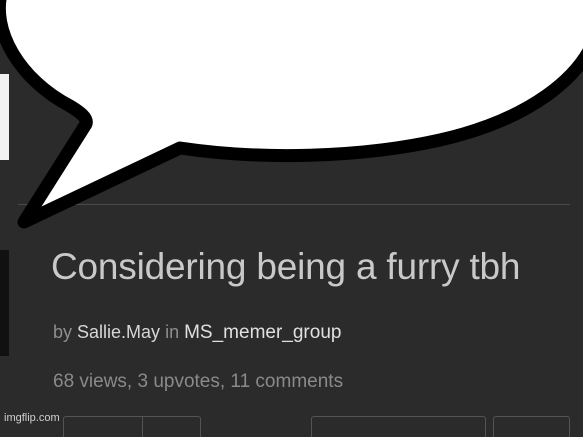  I want to click on imgflip-watermark: imgflip.com, so click(32, 418).